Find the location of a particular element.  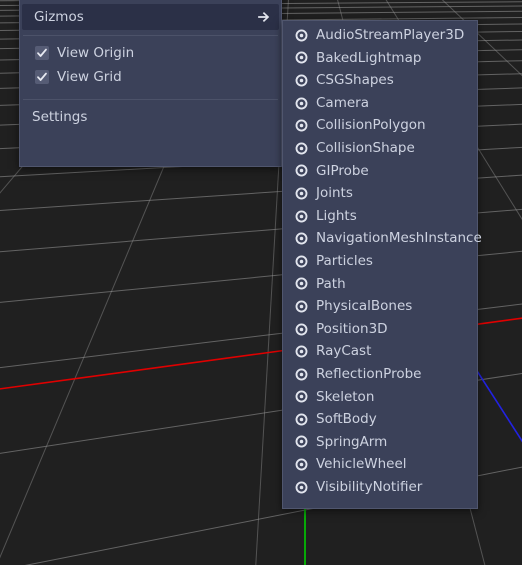

gizmo-item-label: Position3D is located at coordinates (352, 328).